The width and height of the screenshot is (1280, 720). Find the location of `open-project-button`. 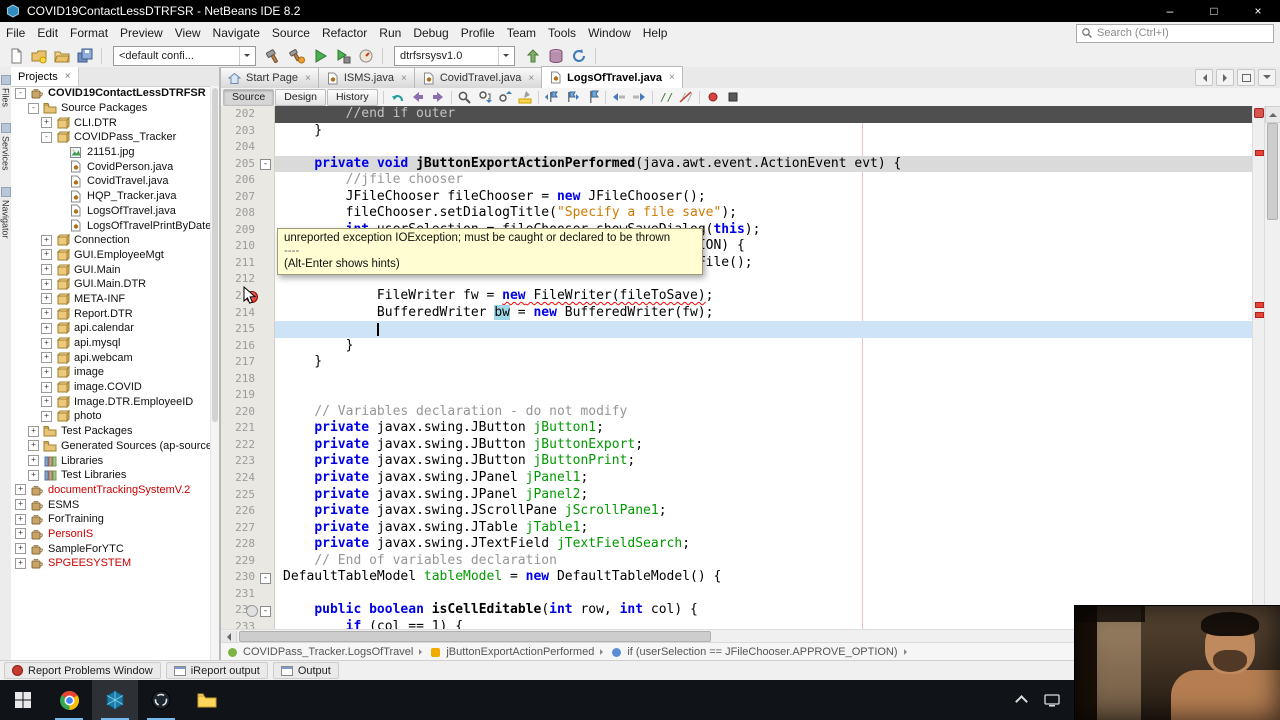

open-project-button is located at coordinates (61, 56).